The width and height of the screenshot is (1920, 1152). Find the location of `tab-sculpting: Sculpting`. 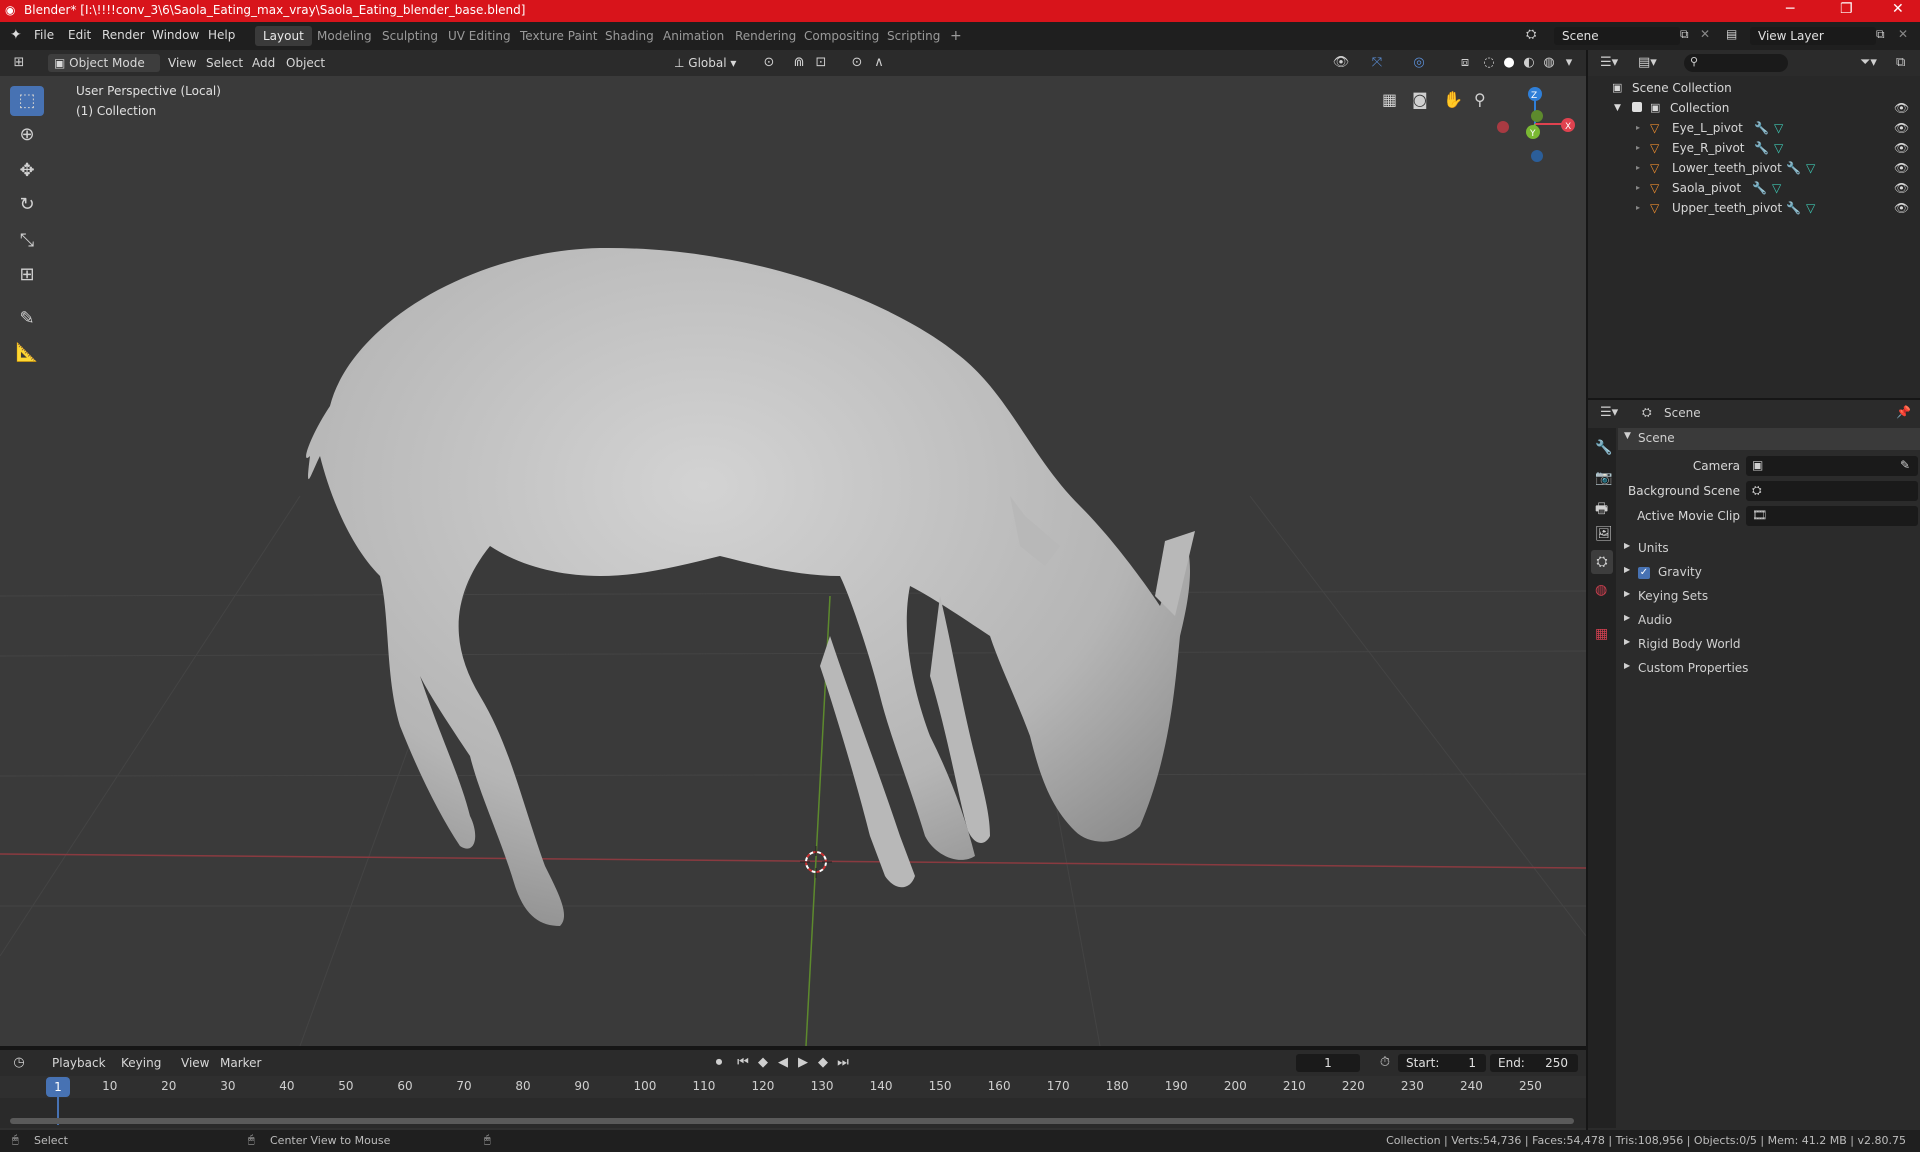

tab-sculpting: Sculpting is located at coordinates (410, 36).